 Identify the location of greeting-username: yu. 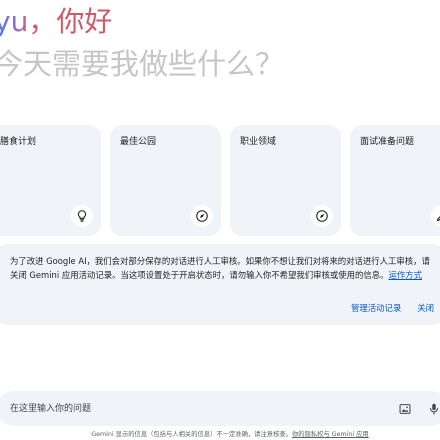
(14, 21).